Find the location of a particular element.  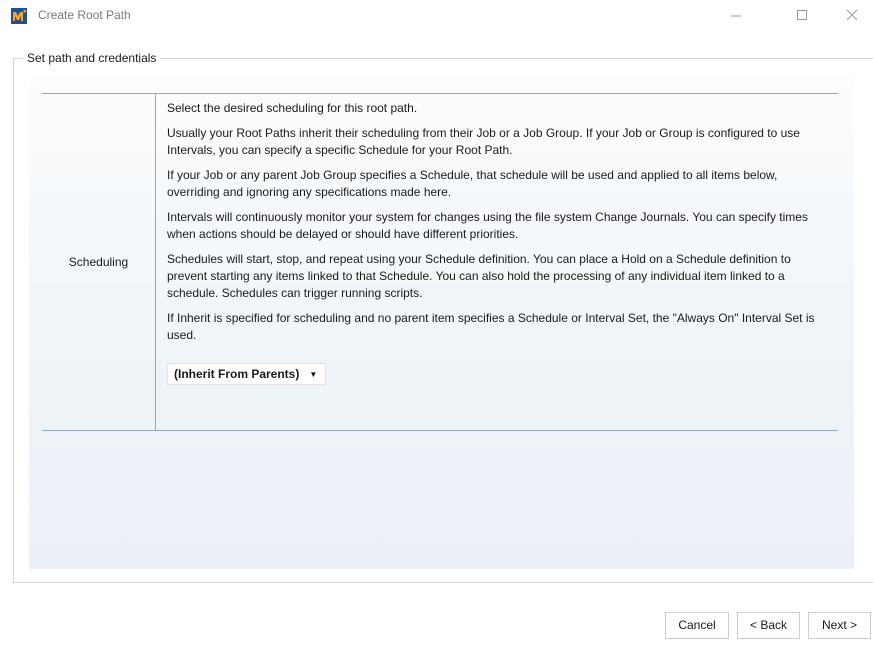

dropdown-arrow-icon: ▼ is located at coordinates (313, 374).